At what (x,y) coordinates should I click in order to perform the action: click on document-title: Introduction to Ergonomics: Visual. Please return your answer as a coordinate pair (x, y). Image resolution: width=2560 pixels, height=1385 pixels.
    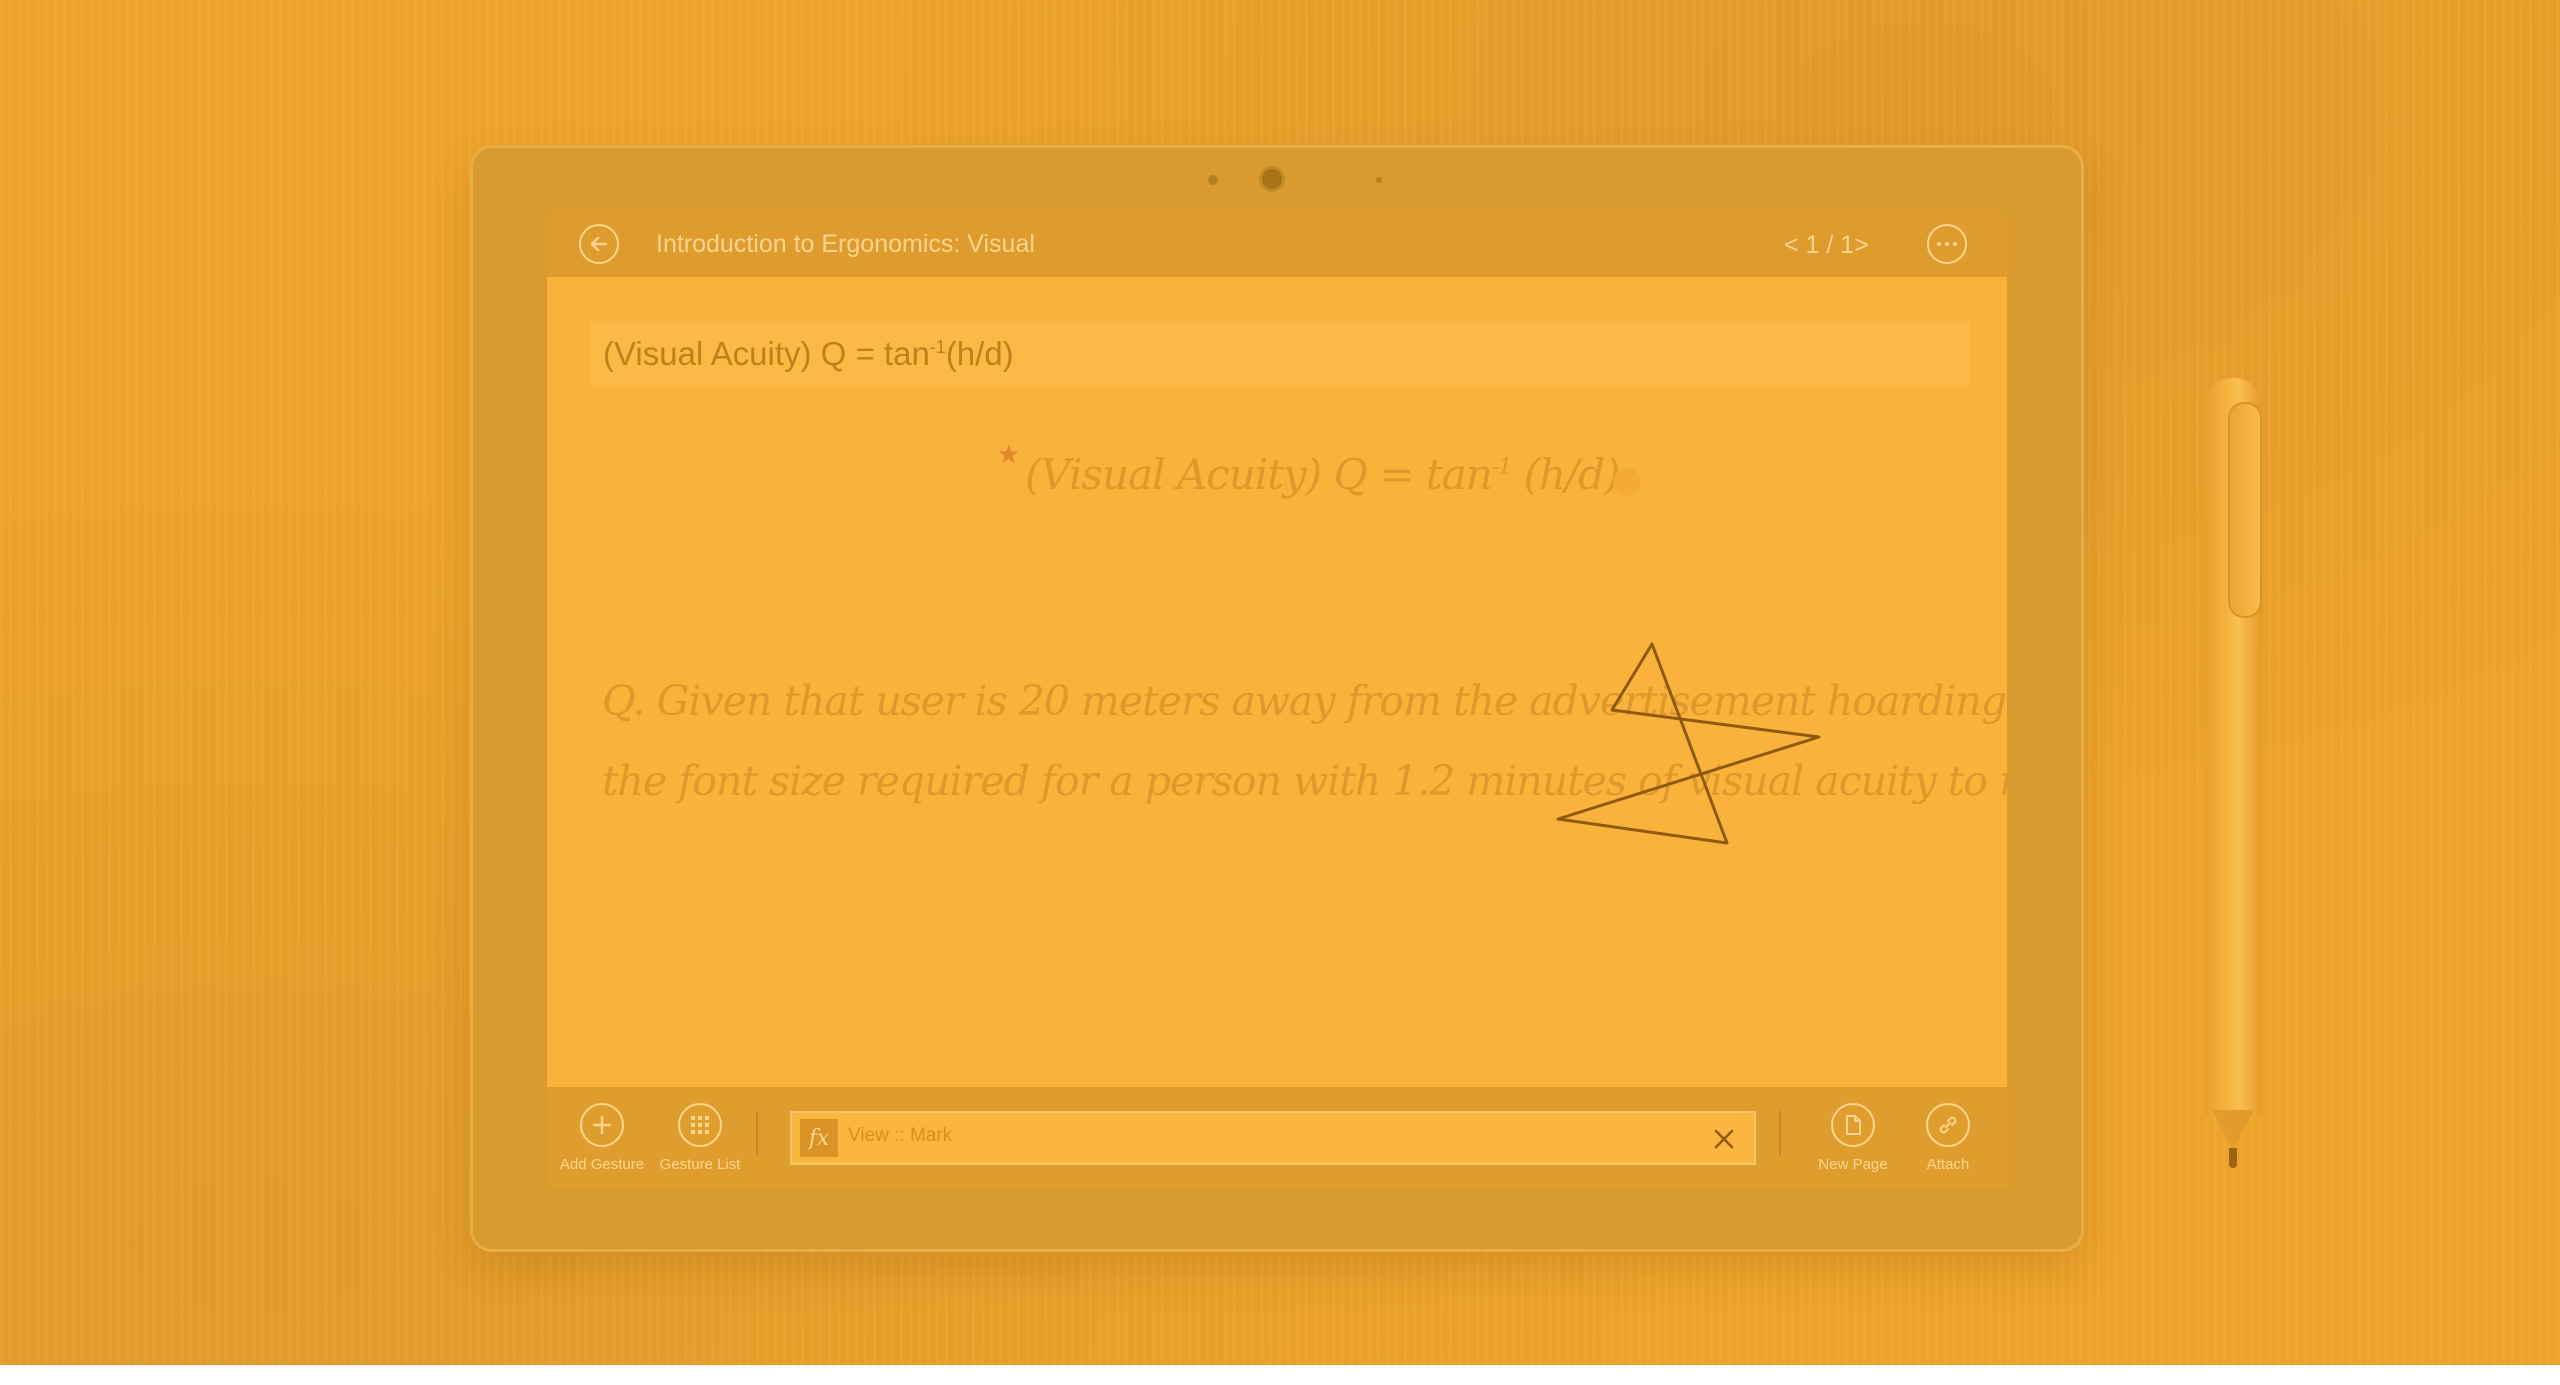
    Looking at the image, I should click on (845, 244).